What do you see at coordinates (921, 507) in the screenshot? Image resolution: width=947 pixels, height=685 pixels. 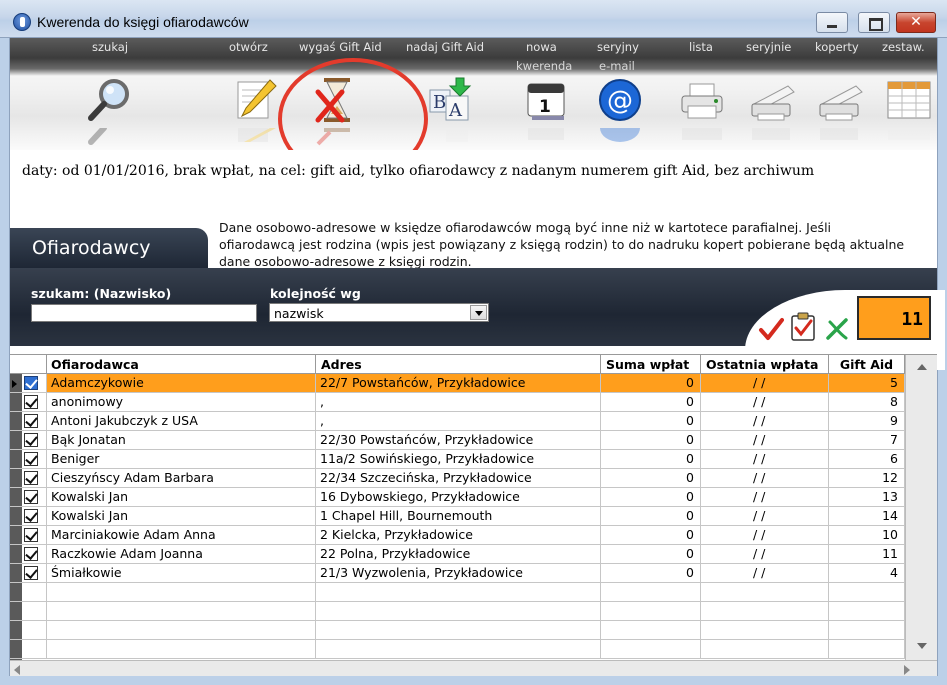 I see `vertical-scrollbar` at bounding box center [921, 507].